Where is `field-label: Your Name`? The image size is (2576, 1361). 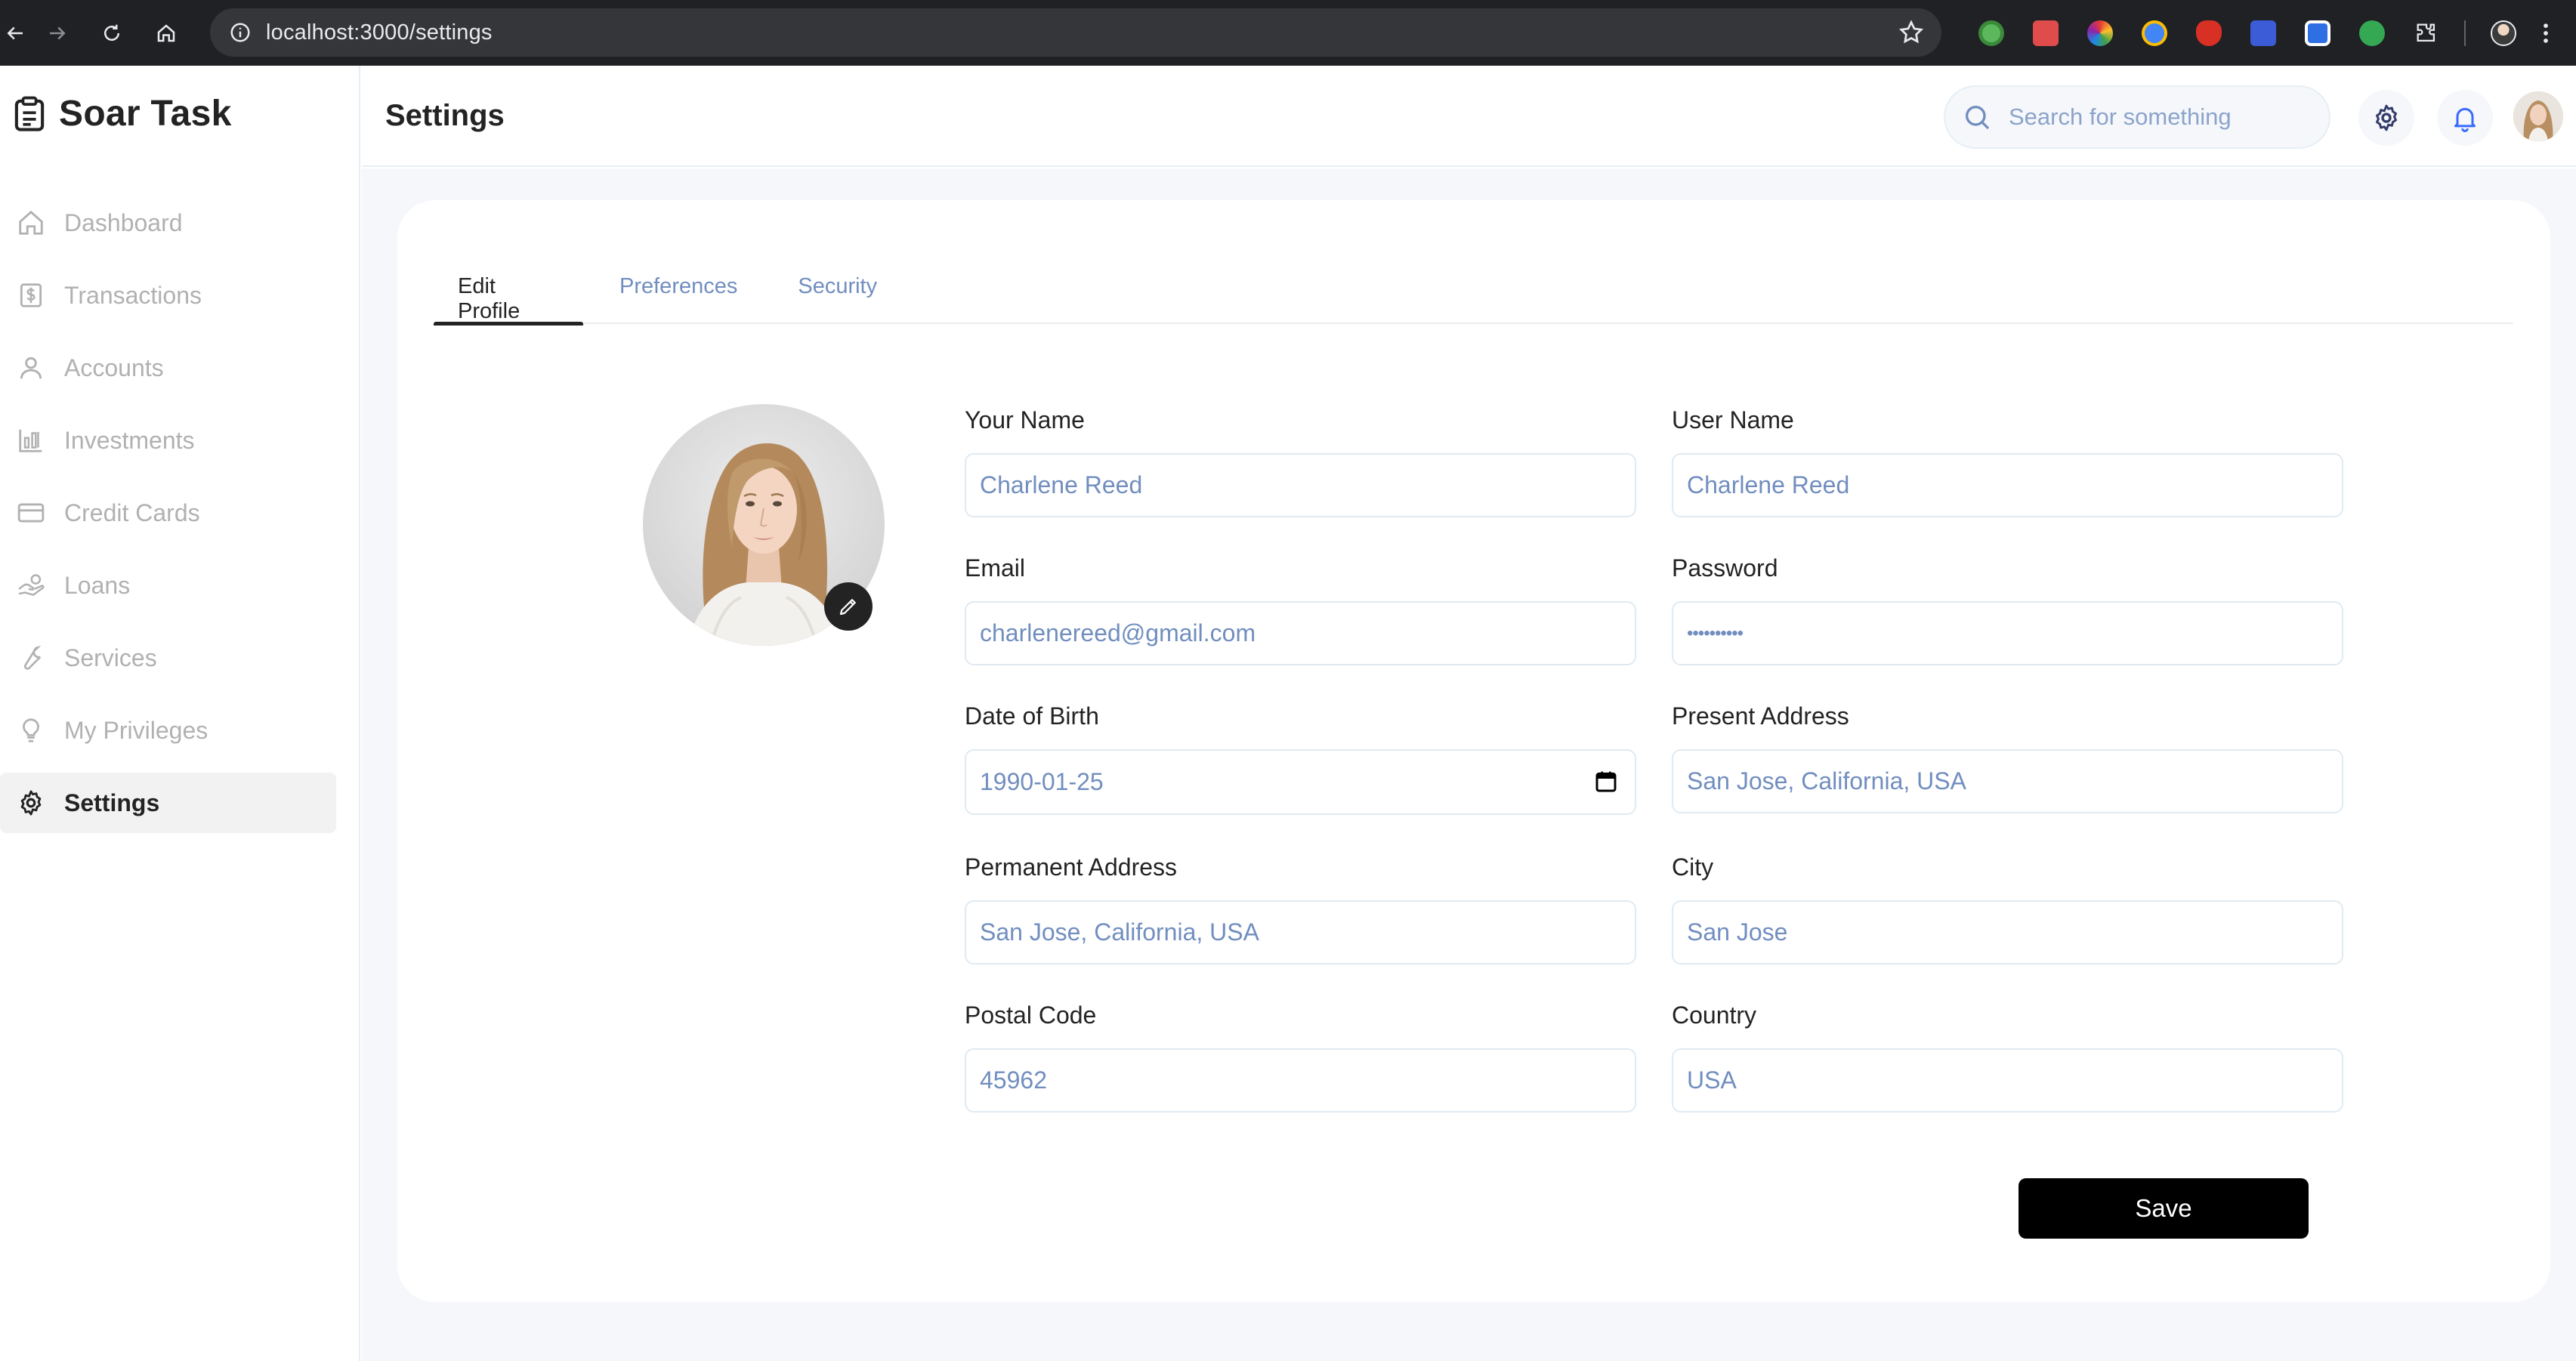 field-label: Your Name is located at coordinates (1025, 420).